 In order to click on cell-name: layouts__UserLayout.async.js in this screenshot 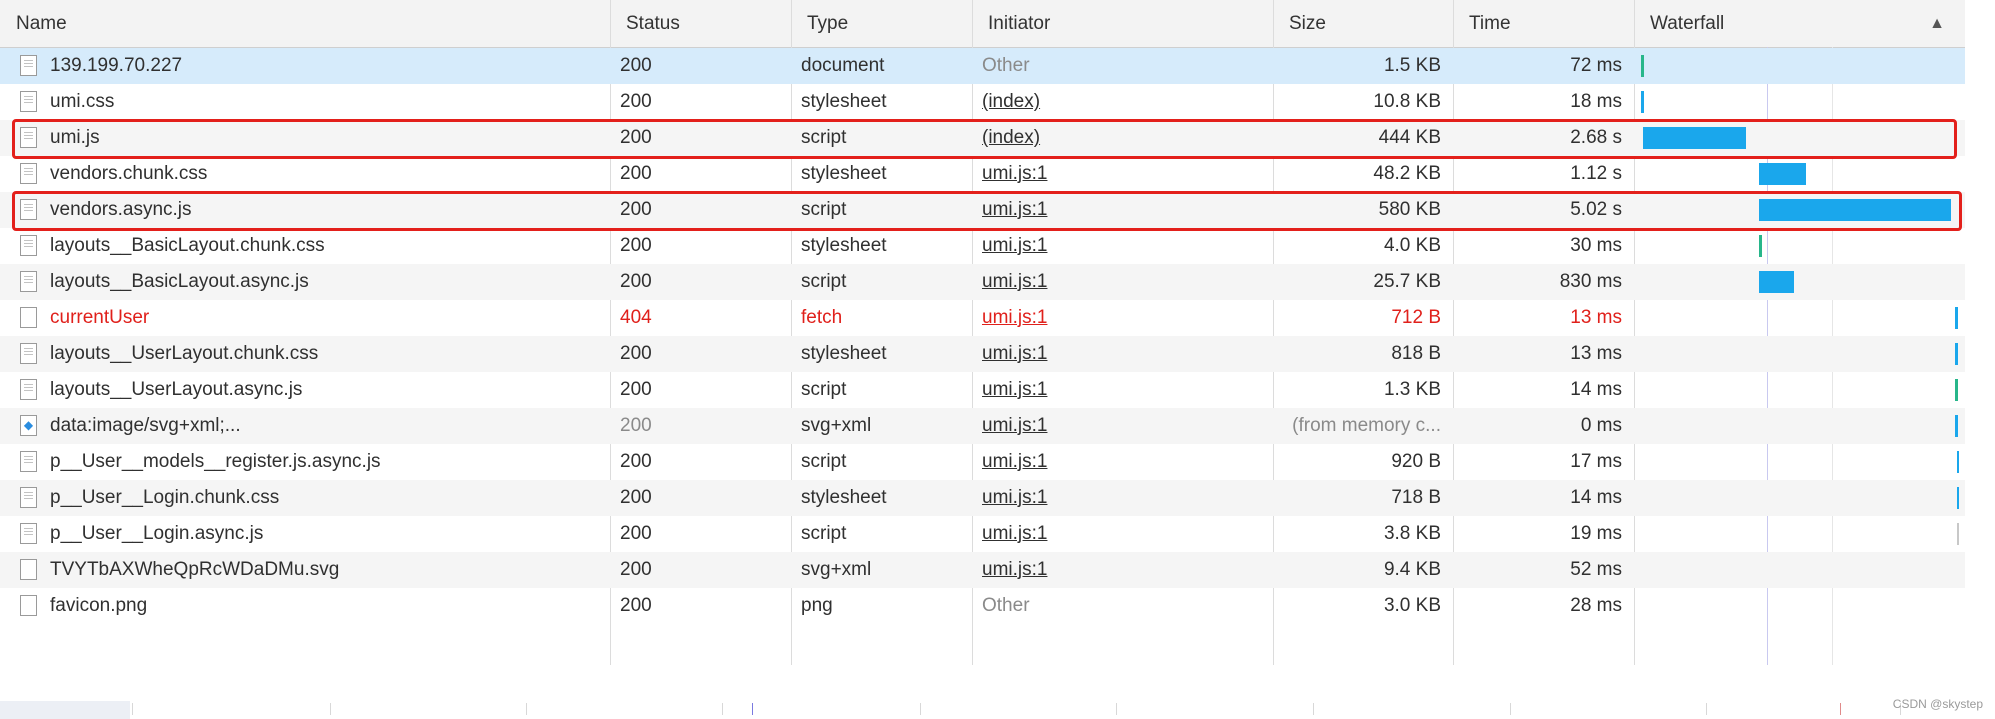, I will do `click(176, 389)`.